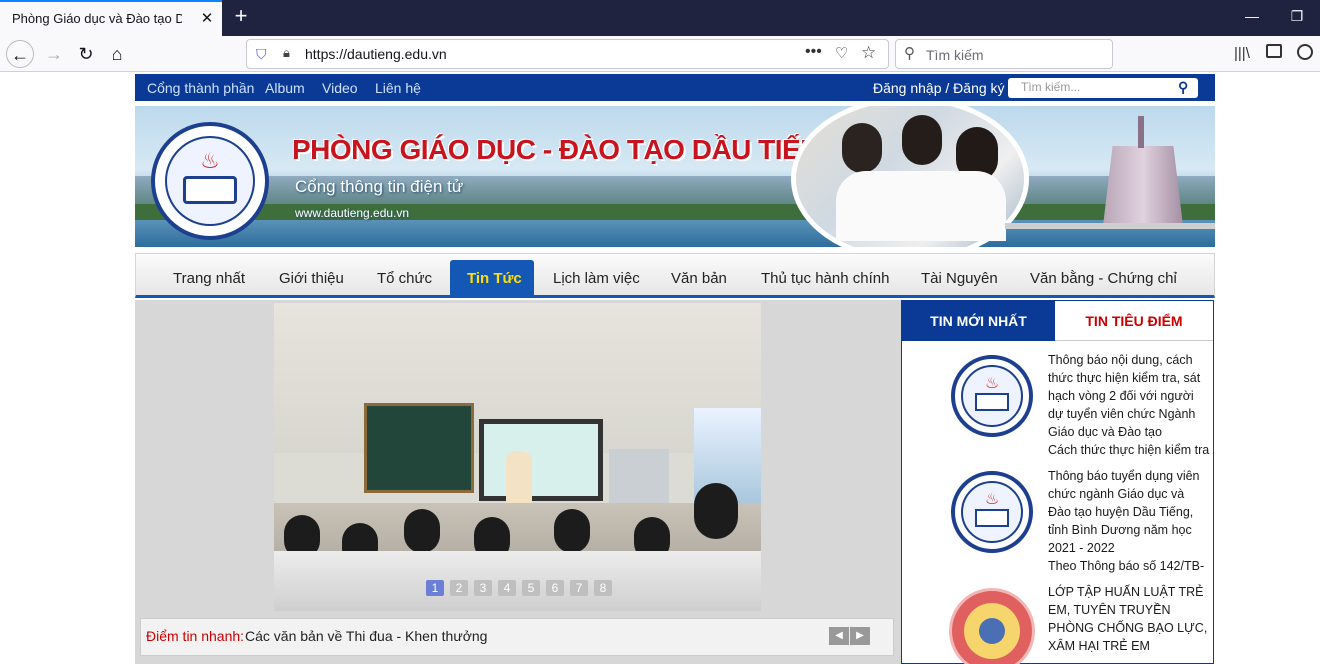 This screenshot has height=664, width=1320. I want to click on top-link-album: Album, so click(285, 88).